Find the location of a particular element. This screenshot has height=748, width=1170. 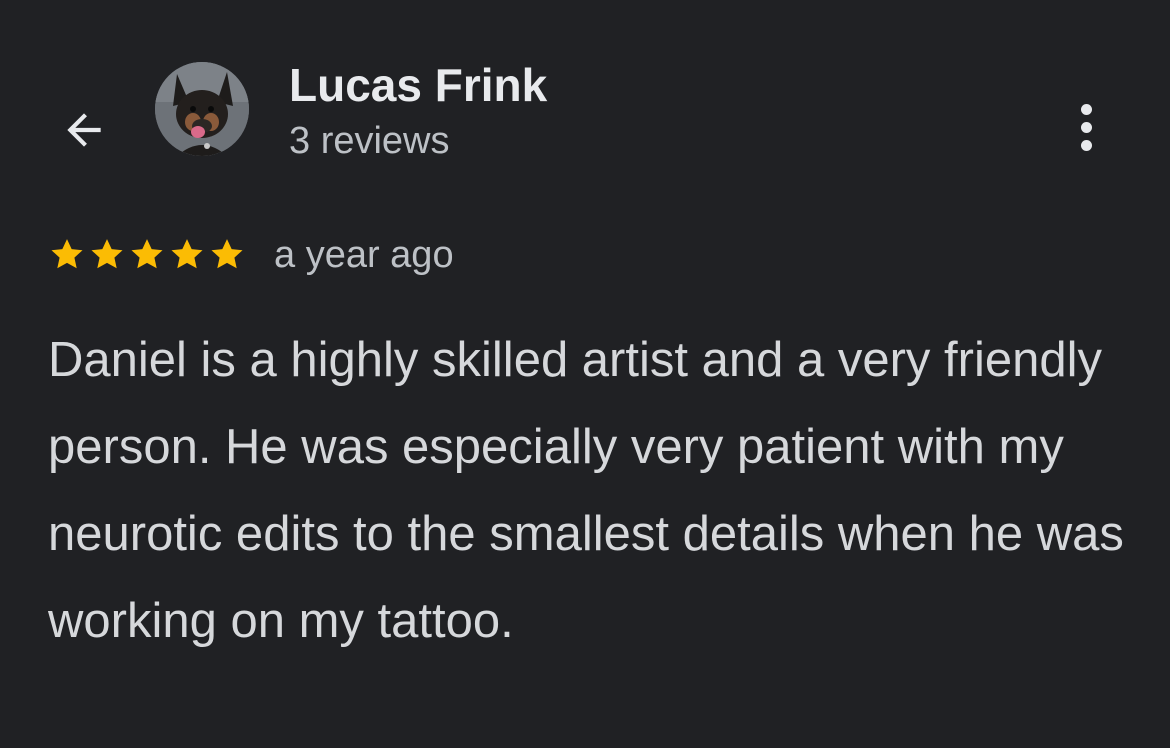

back-button is located at coordinates (84, 130).